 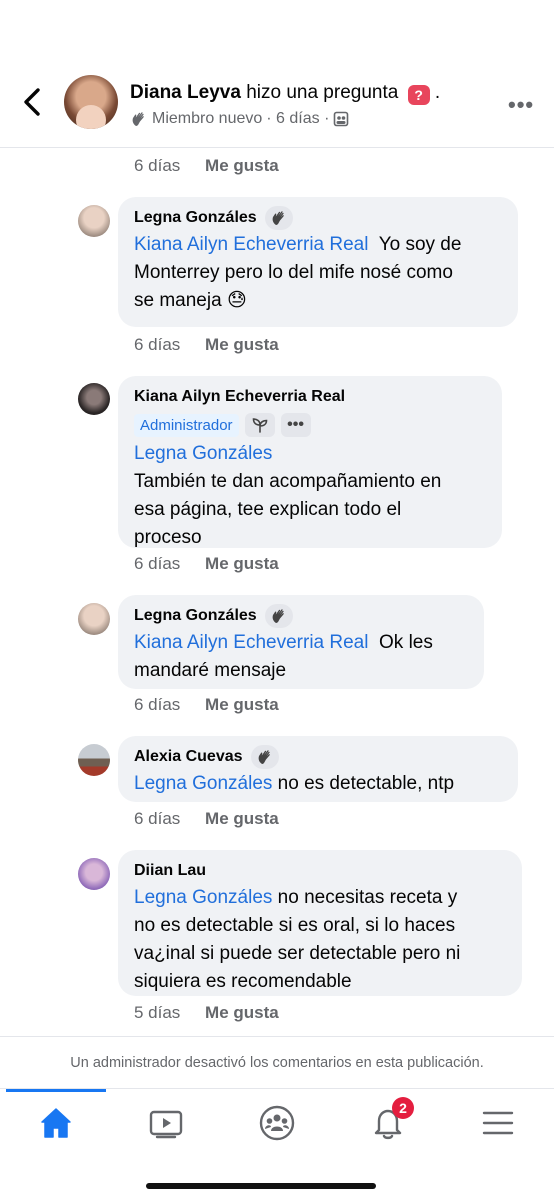 What do you see at coordinates (406, 642) in the screenshot?
I see `comment-line: Ok les` at bounding box center [406, 642].